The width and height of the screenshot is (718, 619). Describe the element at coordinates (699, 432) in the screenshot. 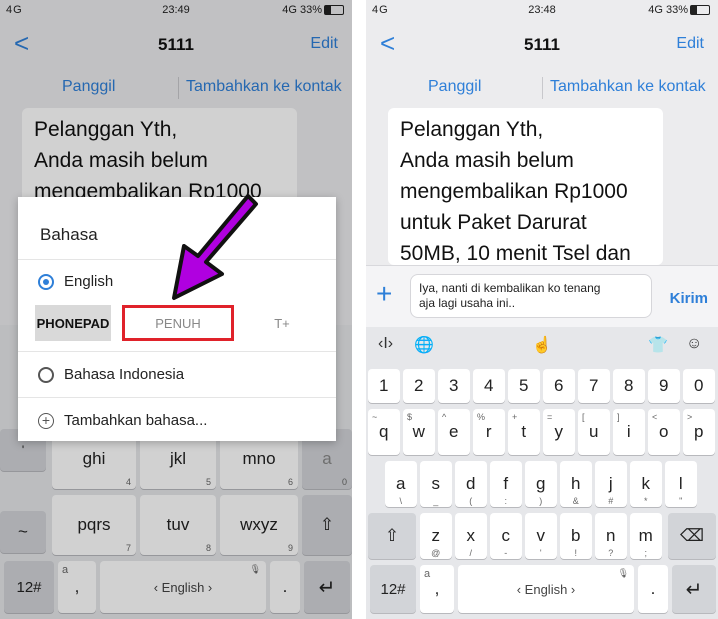

I see `key-p: p >` at that location.